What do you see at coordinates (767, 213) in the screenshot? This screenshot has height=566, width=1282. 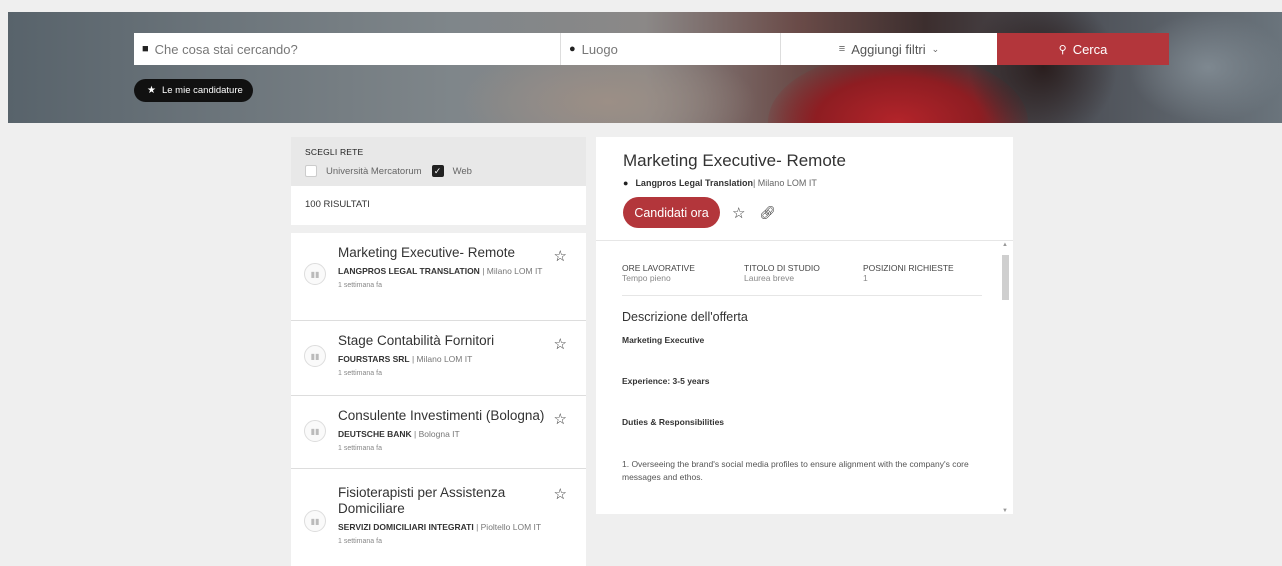 I see `share-link-icon: 🔗︎` at bounding box center [767, 213].